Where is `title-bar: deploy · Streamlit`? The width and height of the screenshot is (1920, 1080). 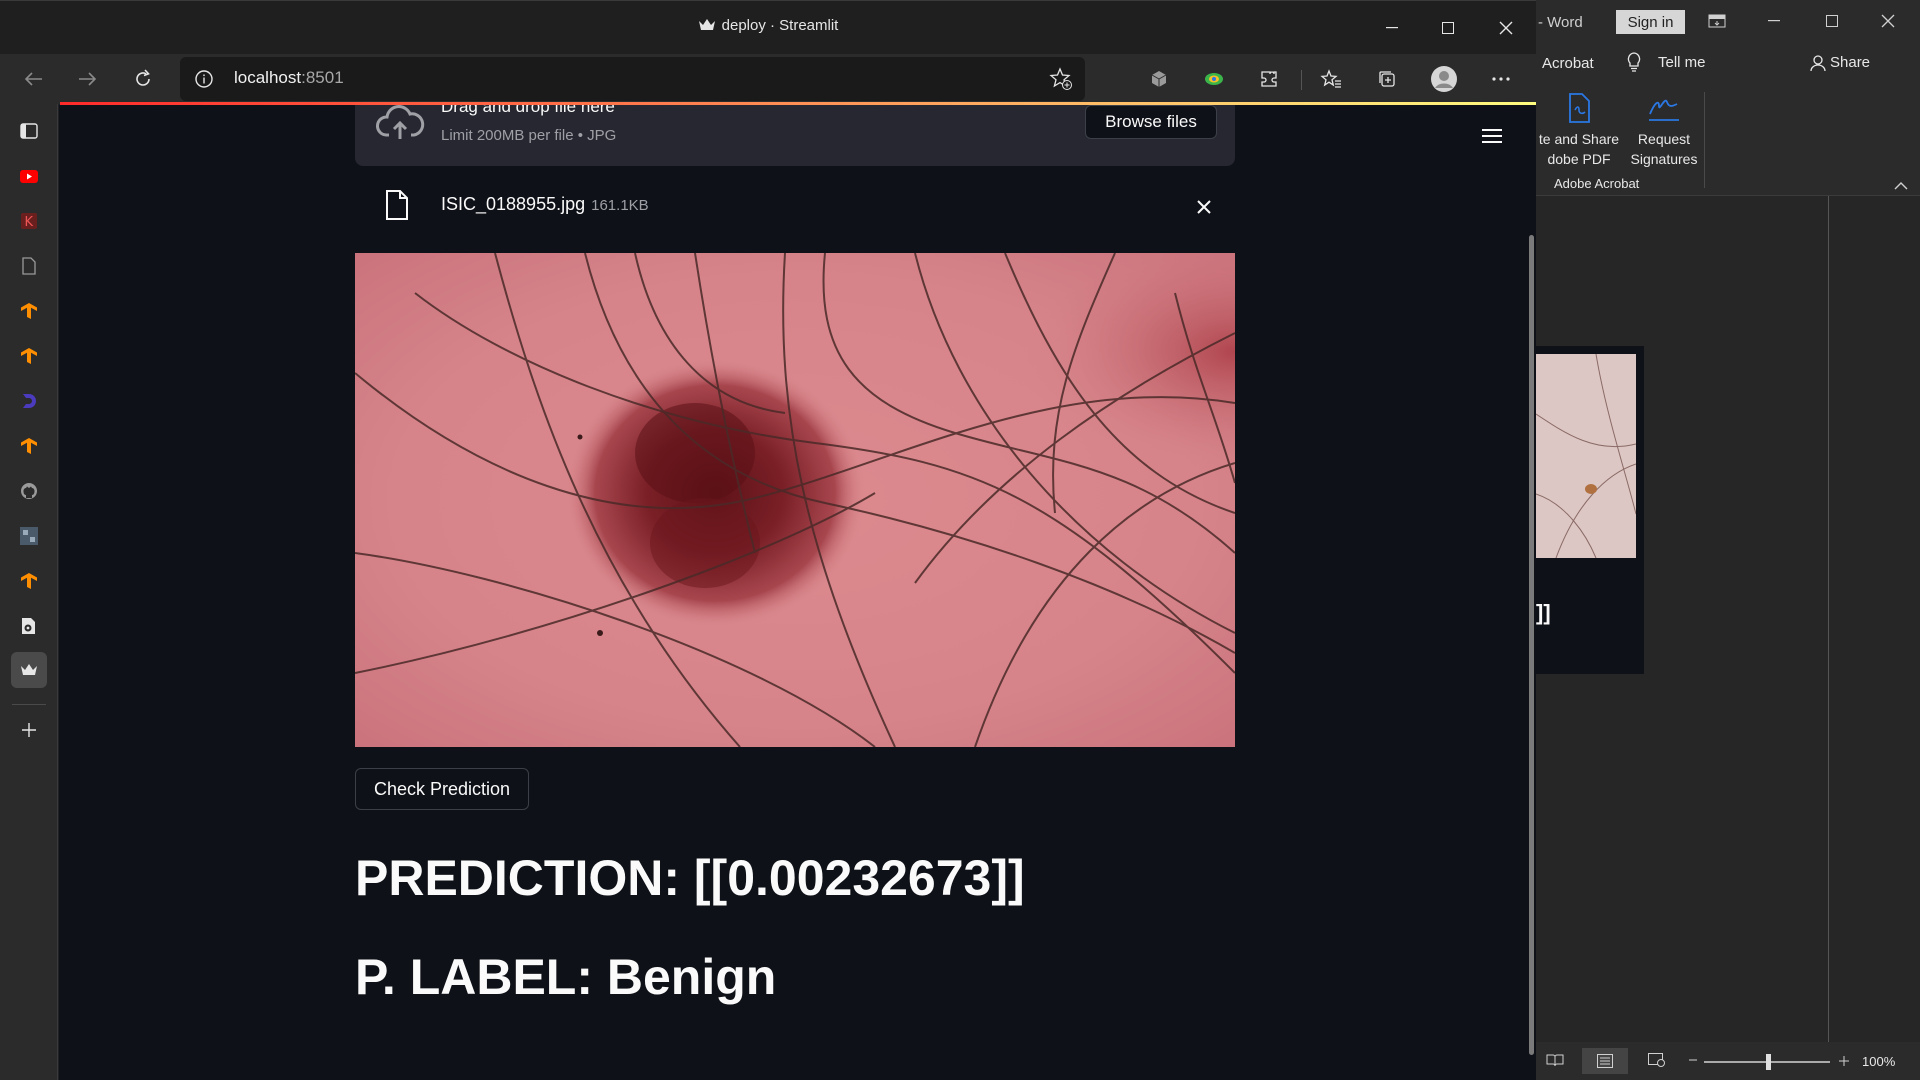 title-bar: deploy · Streamlit is located at coordinates (768, 27).